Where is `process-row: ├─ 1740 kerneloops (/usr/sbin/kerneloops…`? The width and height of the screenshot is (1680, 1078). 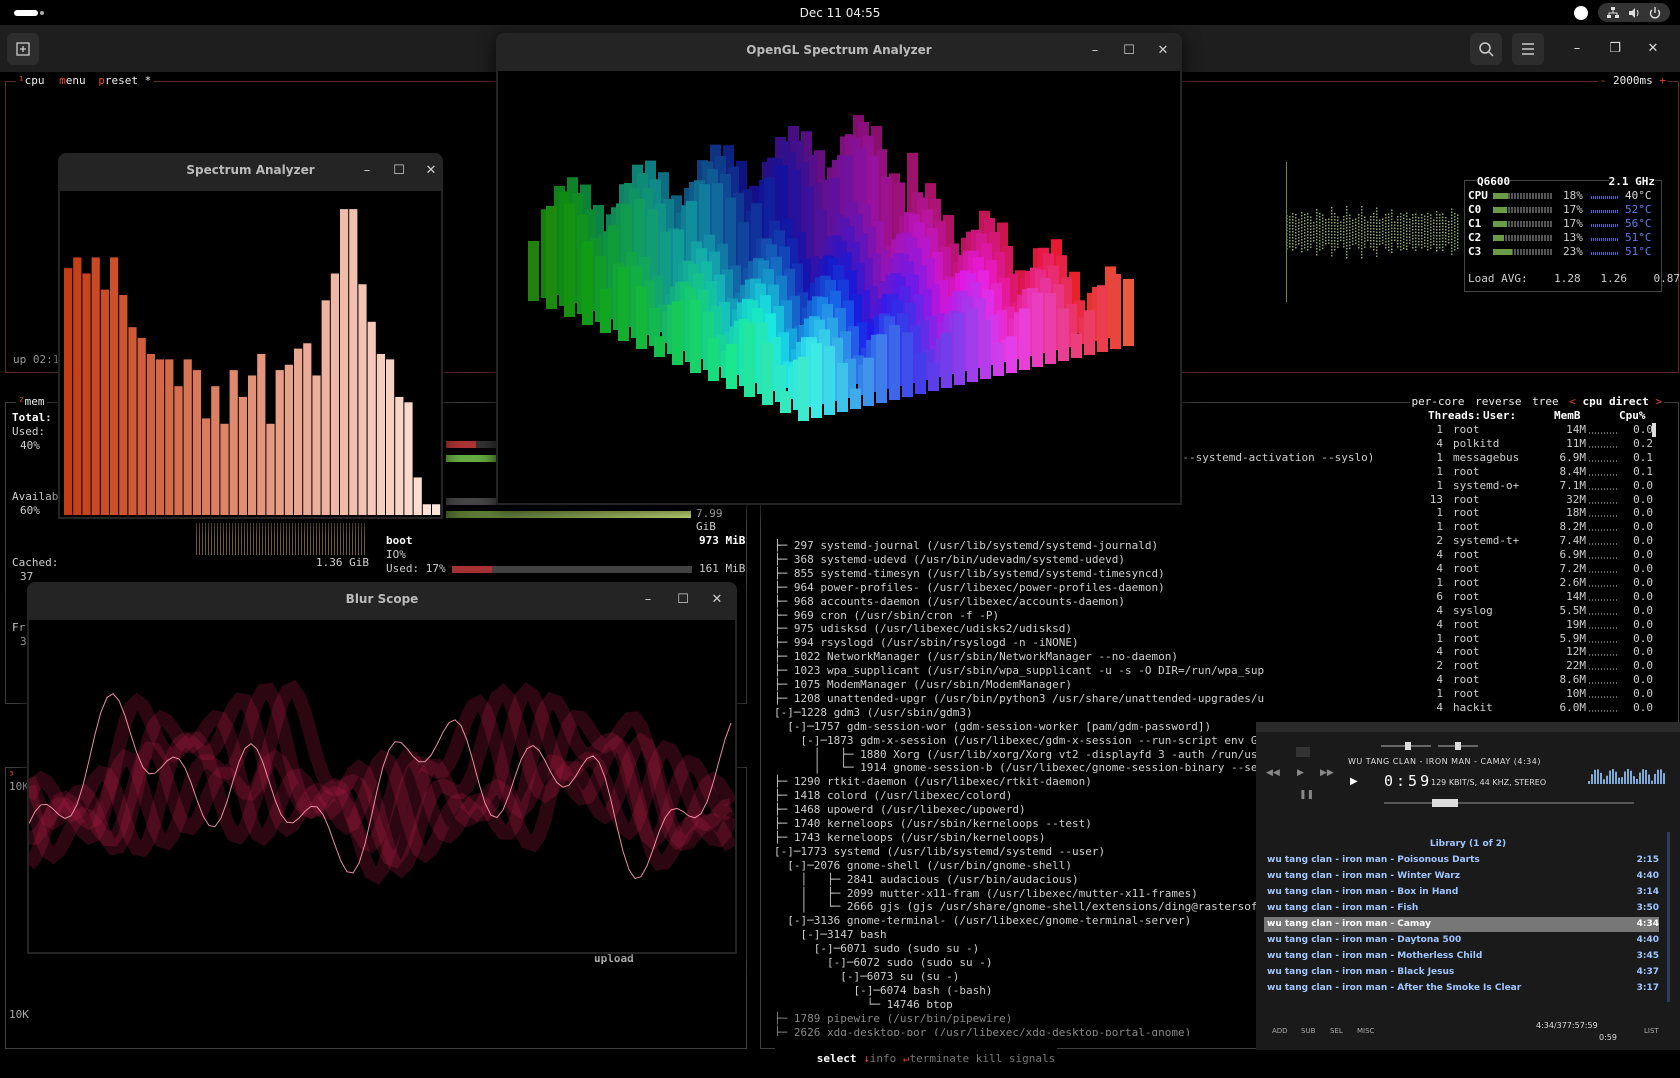
process-row: ├─ 1740 kerneloops (/usr/sbin/kerneloops… is located at coordinates (933, 824).